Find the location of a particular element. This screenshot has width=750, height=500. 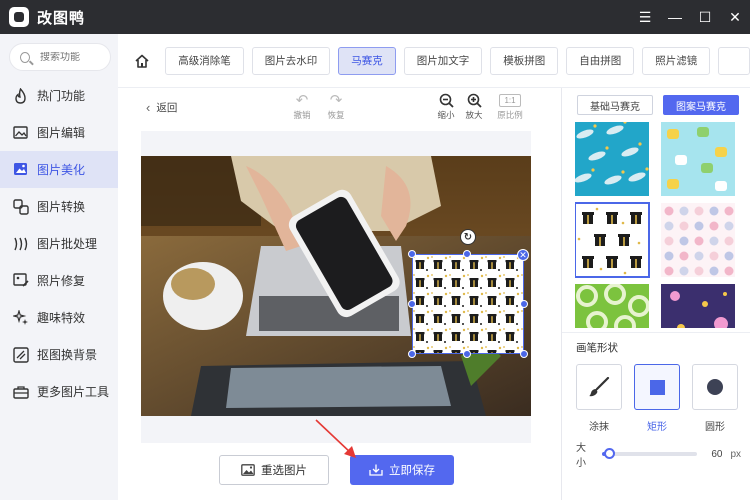

chevron-left-icon: ‹ is located at coordinates (148, 107).